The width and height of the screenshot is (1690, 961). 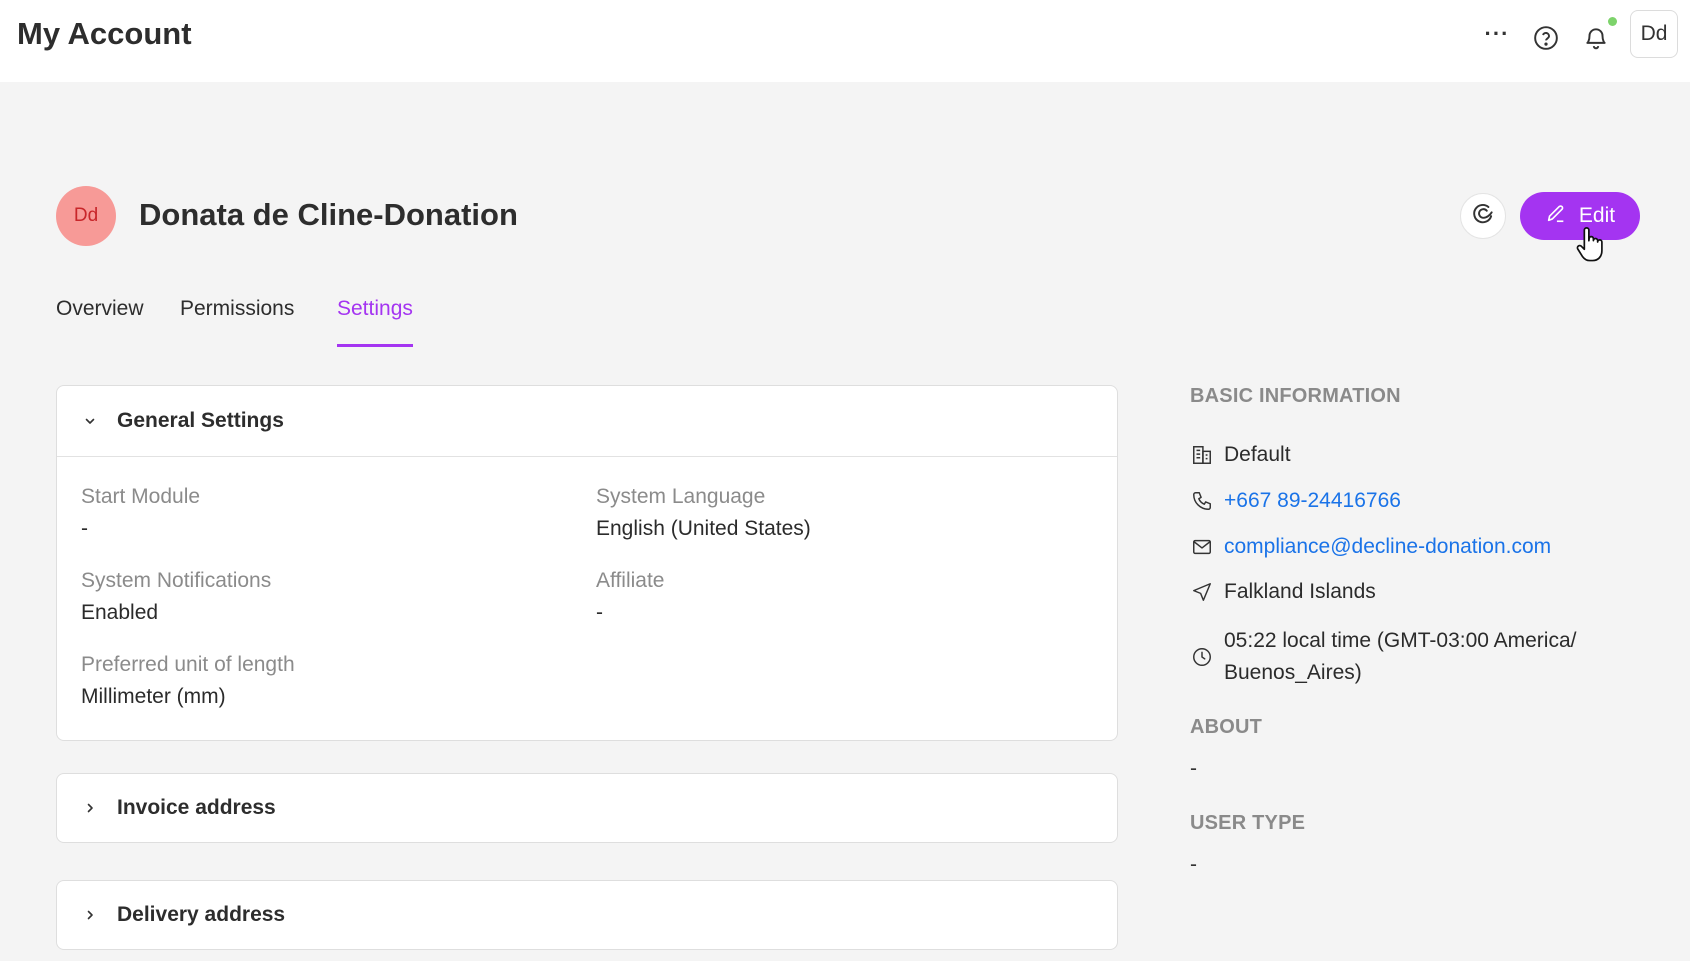 I want to click on workspace-row: Default, so click(x=1240, y=455).